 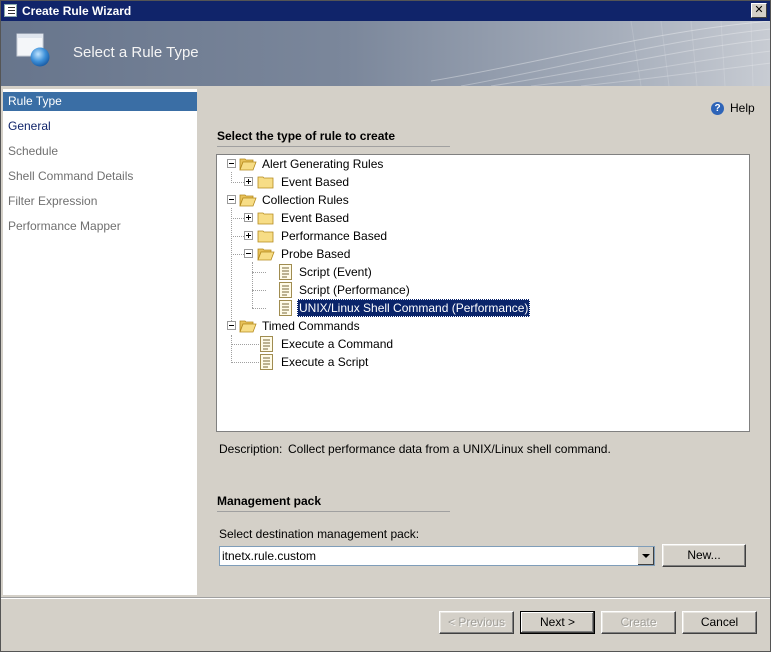 I want to click on wizard-page-icon, so click(x=33, y=50).